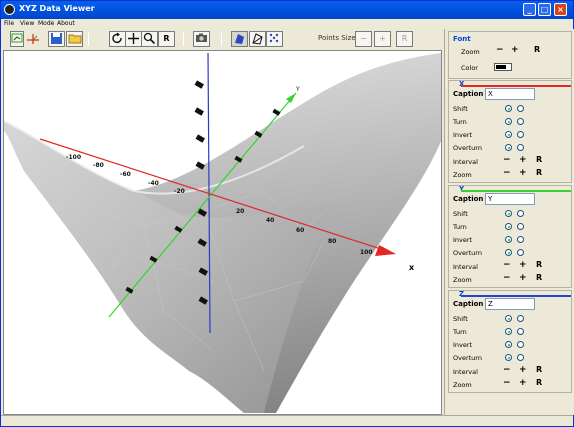  Describe the element at coordinates (523, 383) in the screenshot. I see `z-zoom-increase-button: +` at that location.